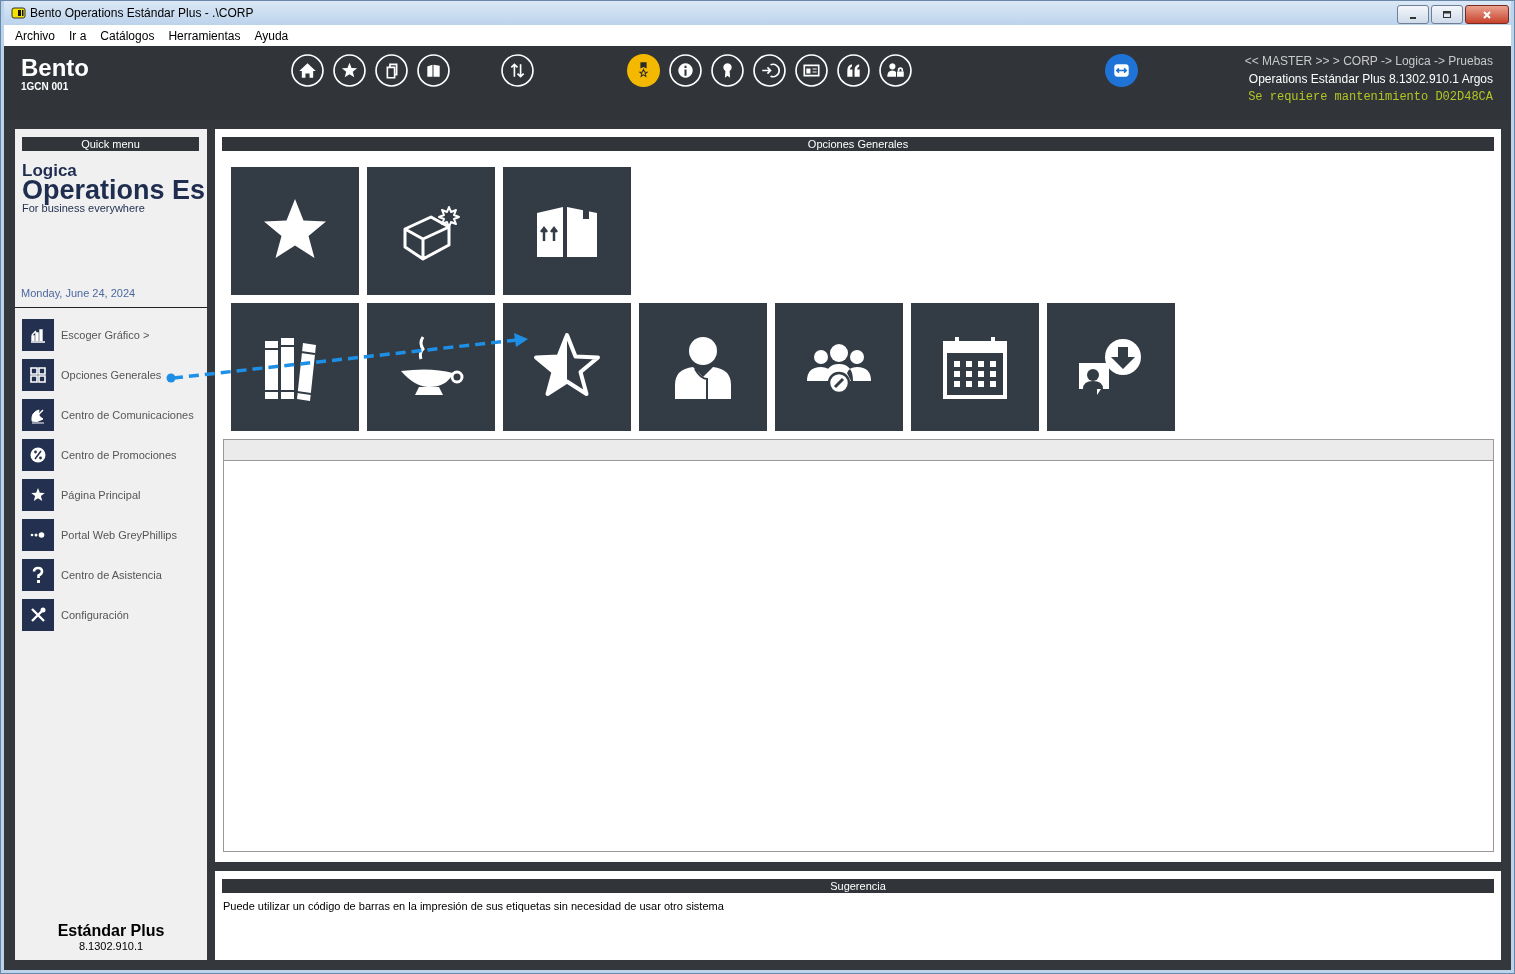 This screenshot has width=1515, height=974. I want to click on panel-header: Quick menu, so click(110, 144).